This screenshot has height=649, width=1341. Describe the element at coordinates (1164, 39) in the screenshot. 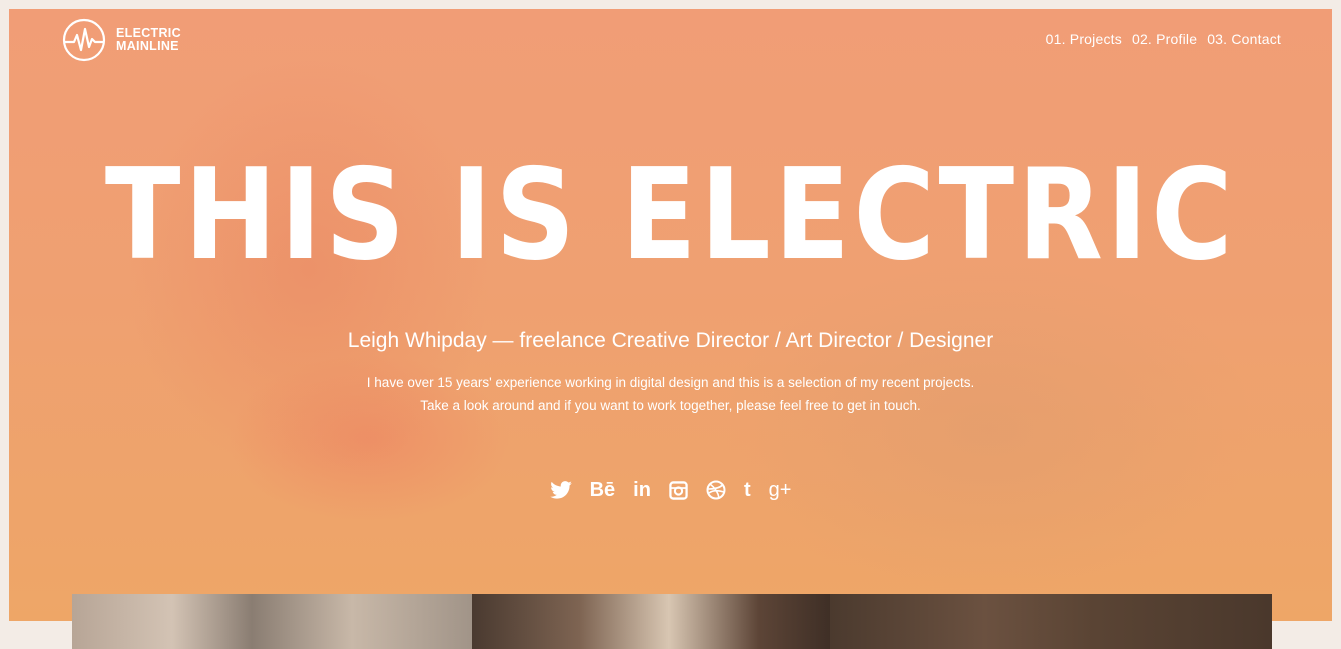

I see `nav-profile-link: 02. Profile` at that location.